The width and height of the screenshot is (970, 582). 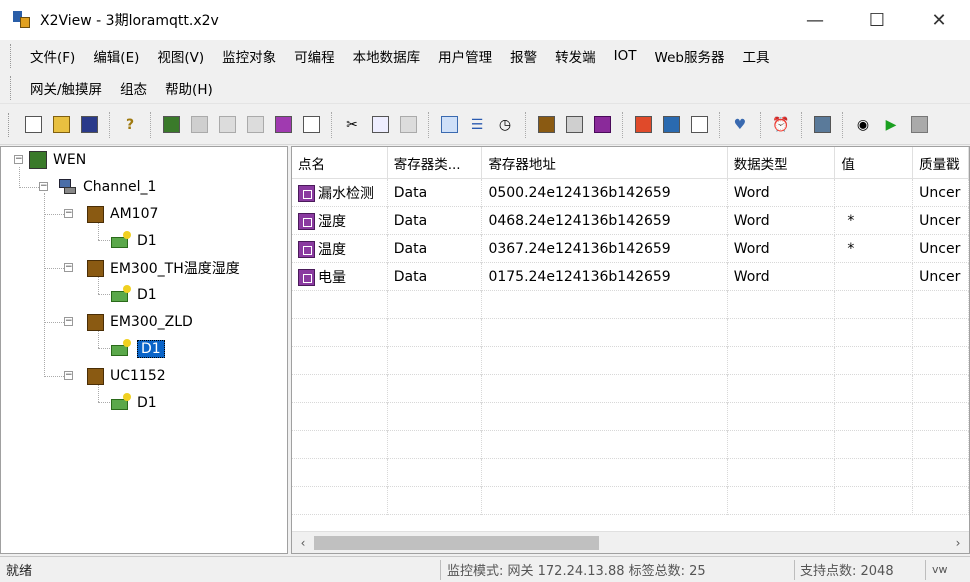 What do you see at coordinates (939, 20) in the screenshot?
I see `close-button: ✕` at bounding box center [939, 20].